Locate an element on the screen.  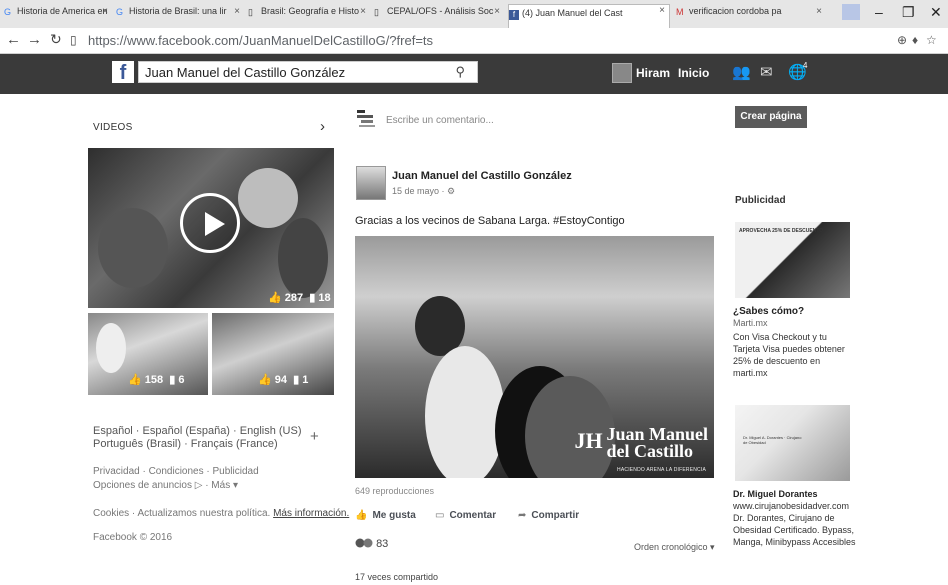
location-pin-icon: ♦ is located at coordinates (915, 40).